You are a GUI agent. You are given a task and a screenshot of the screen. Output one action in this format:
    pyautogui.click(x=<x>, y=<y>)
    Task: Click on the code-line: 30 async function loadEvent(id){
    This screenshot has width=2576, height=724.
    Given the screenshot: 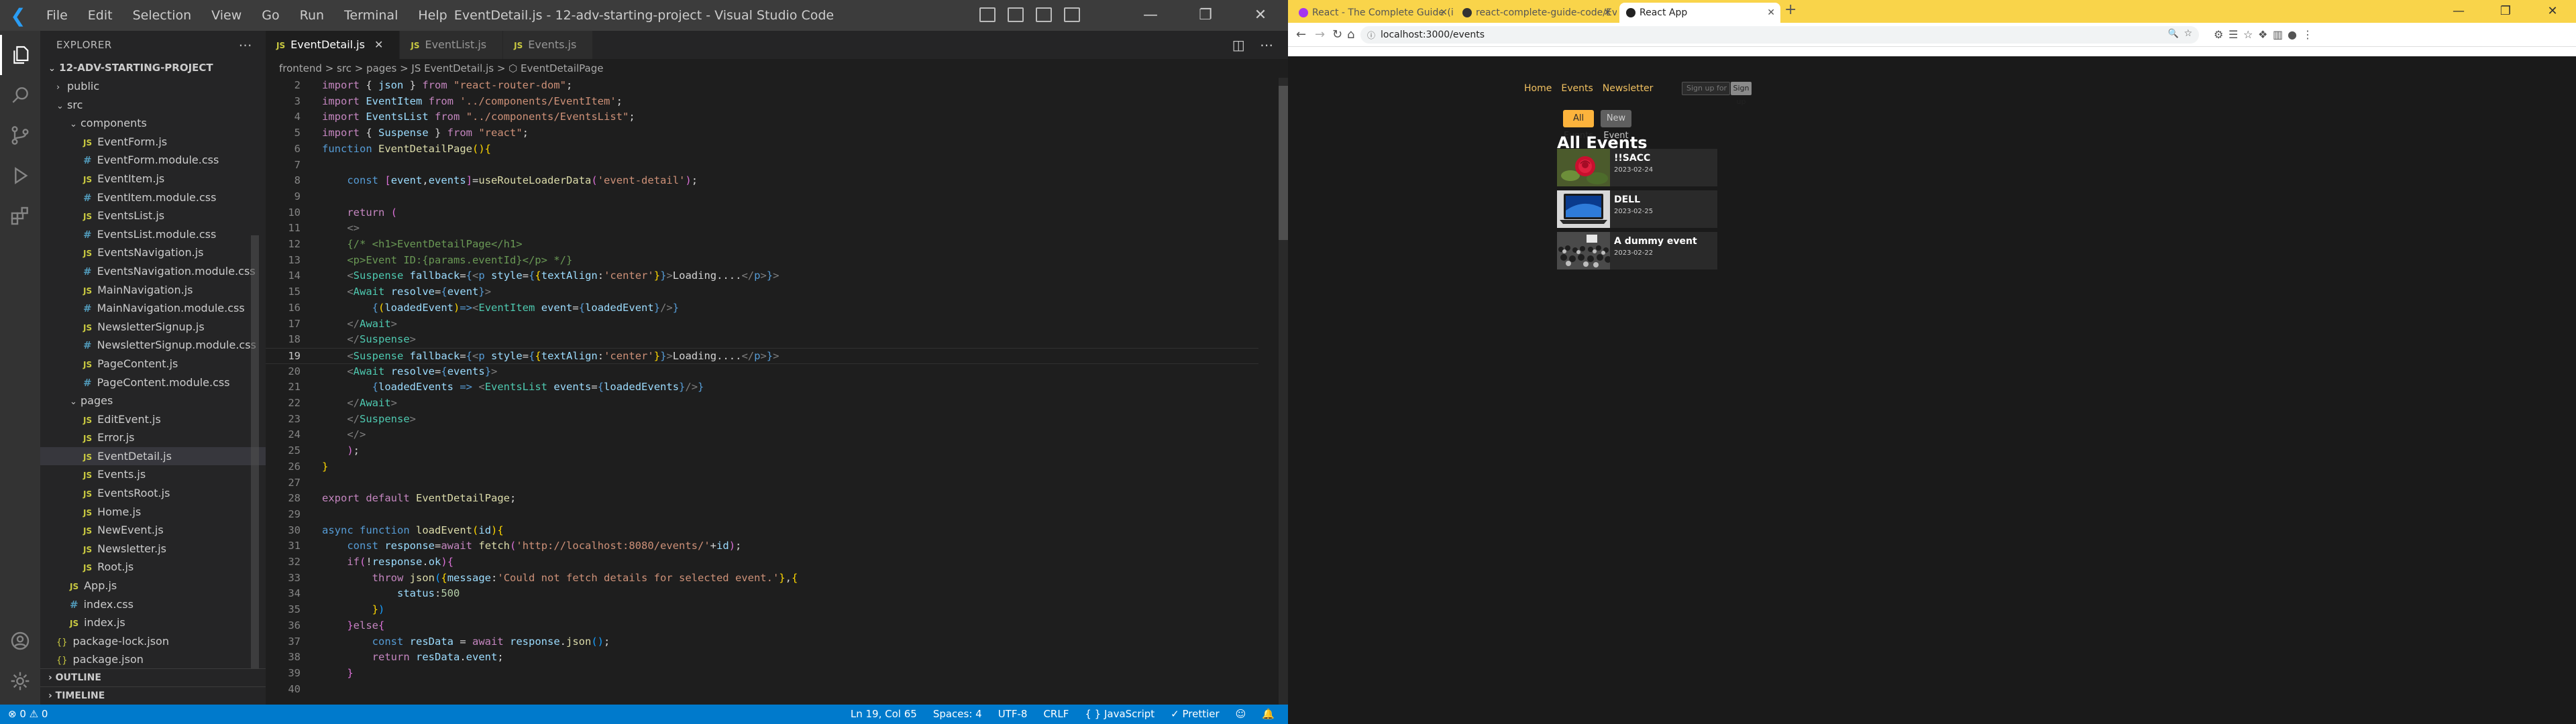 What is the action you would take?
    pyautogui.click(x=762, y=531)
    